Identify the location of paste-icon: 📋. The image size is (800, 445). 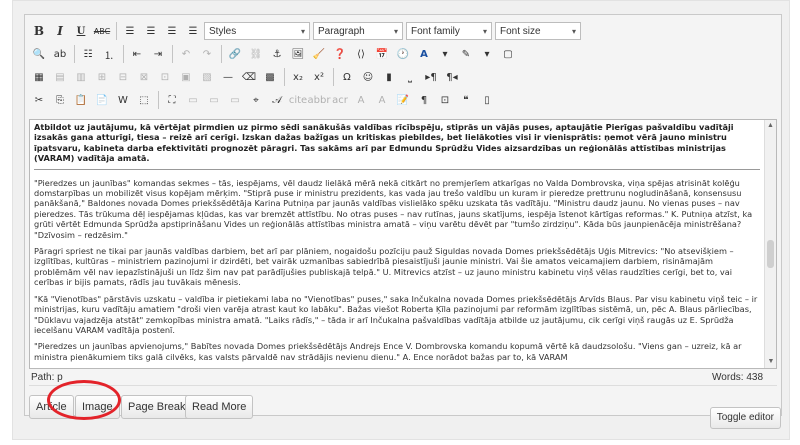
(81, 100).